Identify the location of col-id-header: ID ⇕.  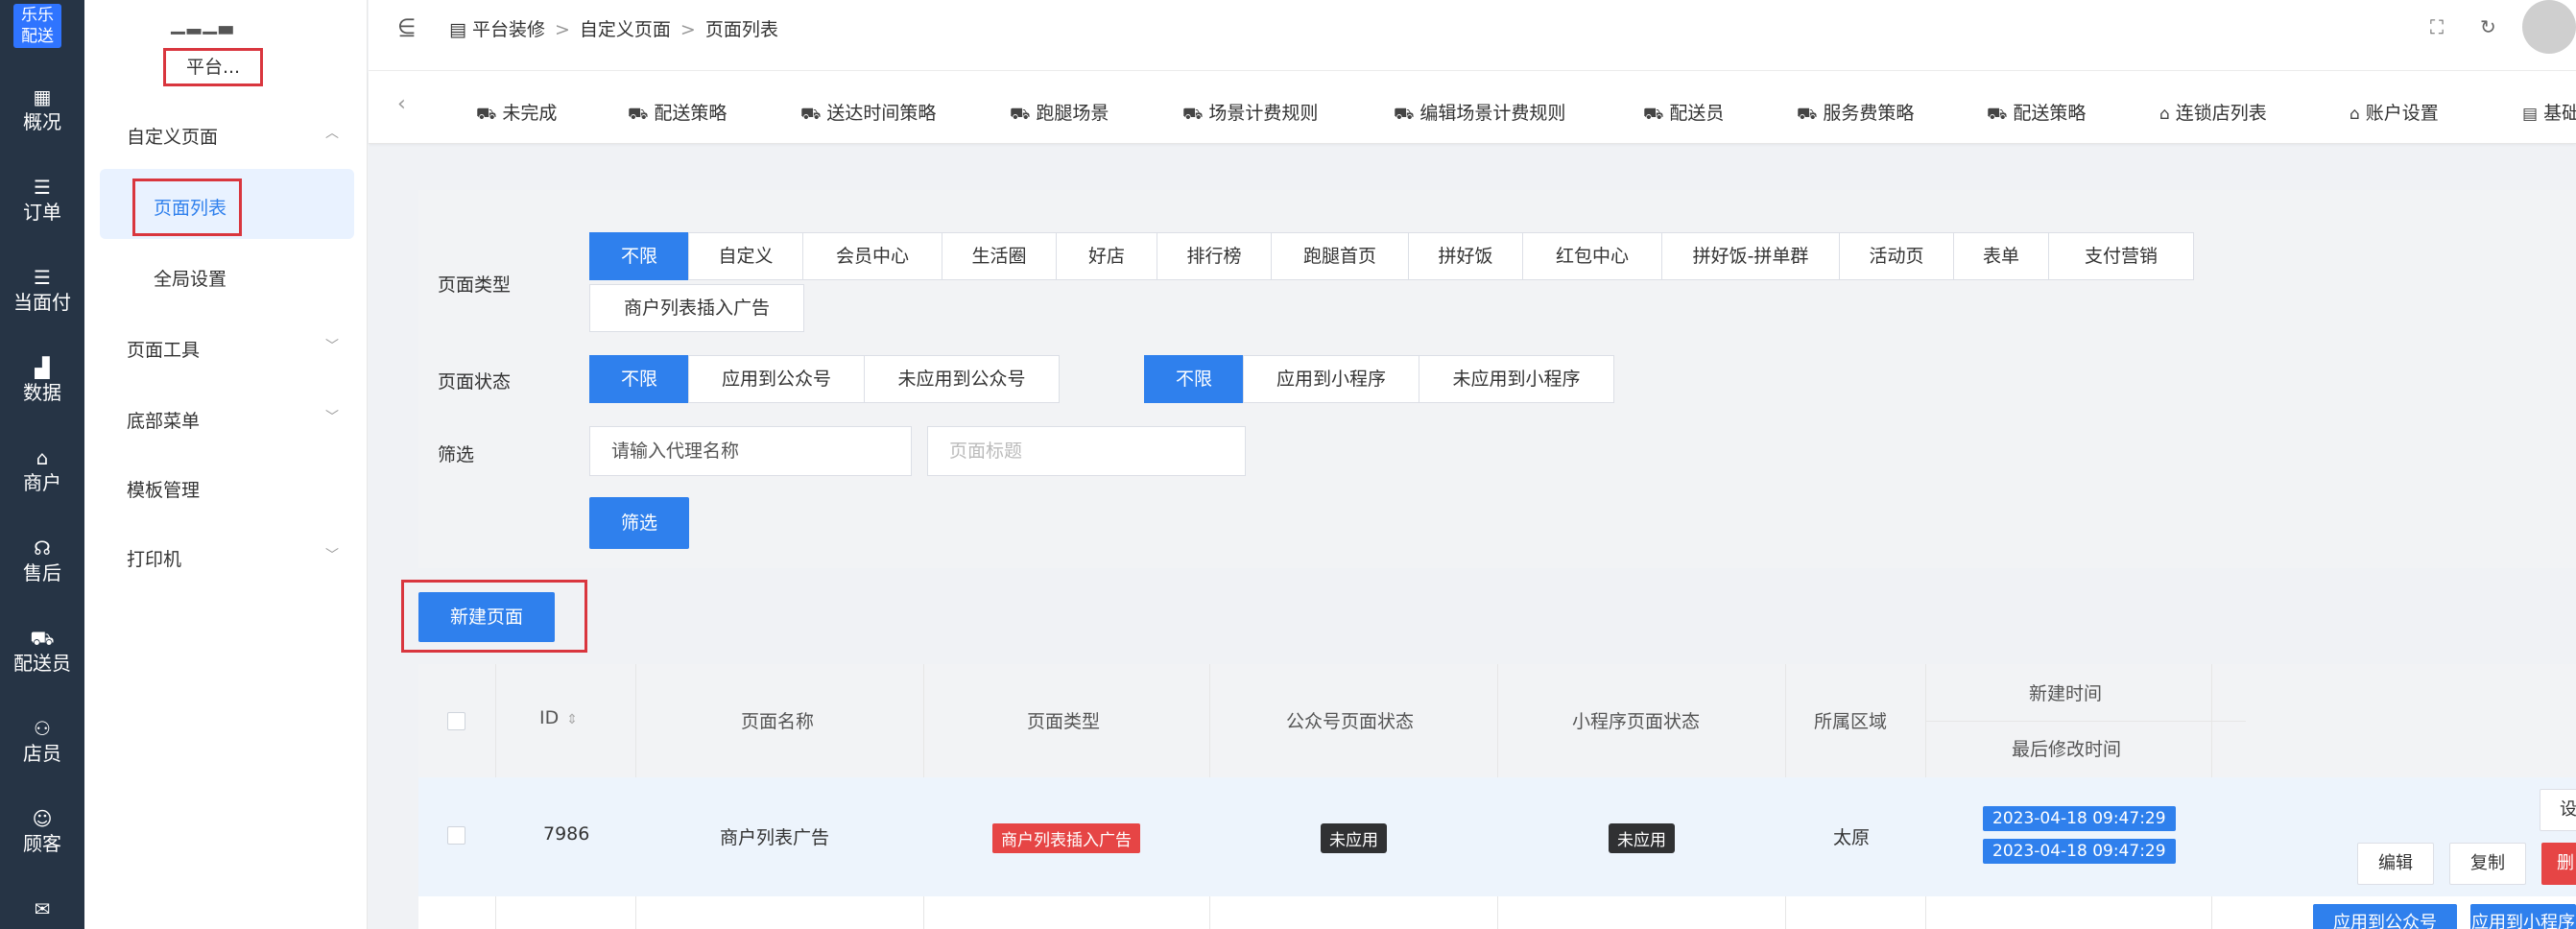
(558, 717).